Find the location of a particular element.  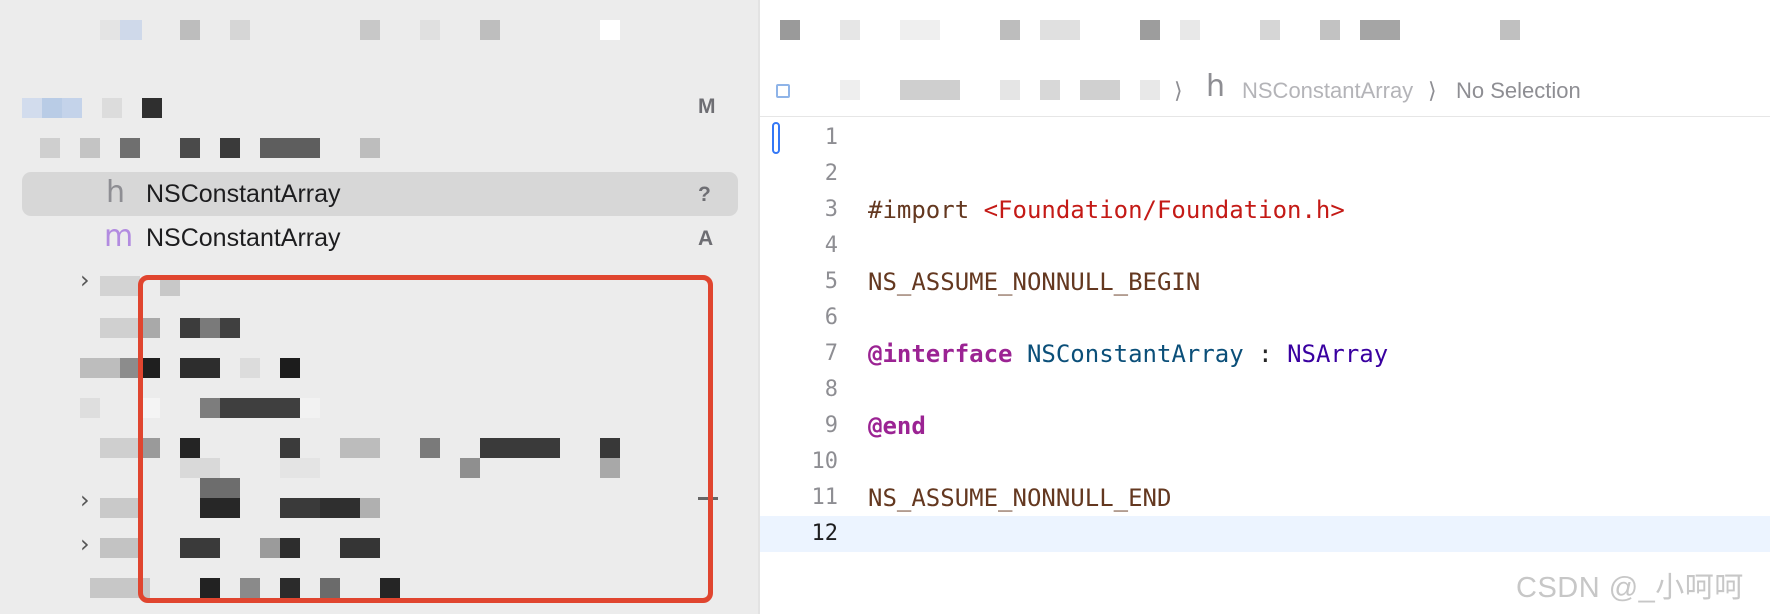

code-line: 7 @interface NSConstantArray : NSArray is located at coordinates (1265, 354).